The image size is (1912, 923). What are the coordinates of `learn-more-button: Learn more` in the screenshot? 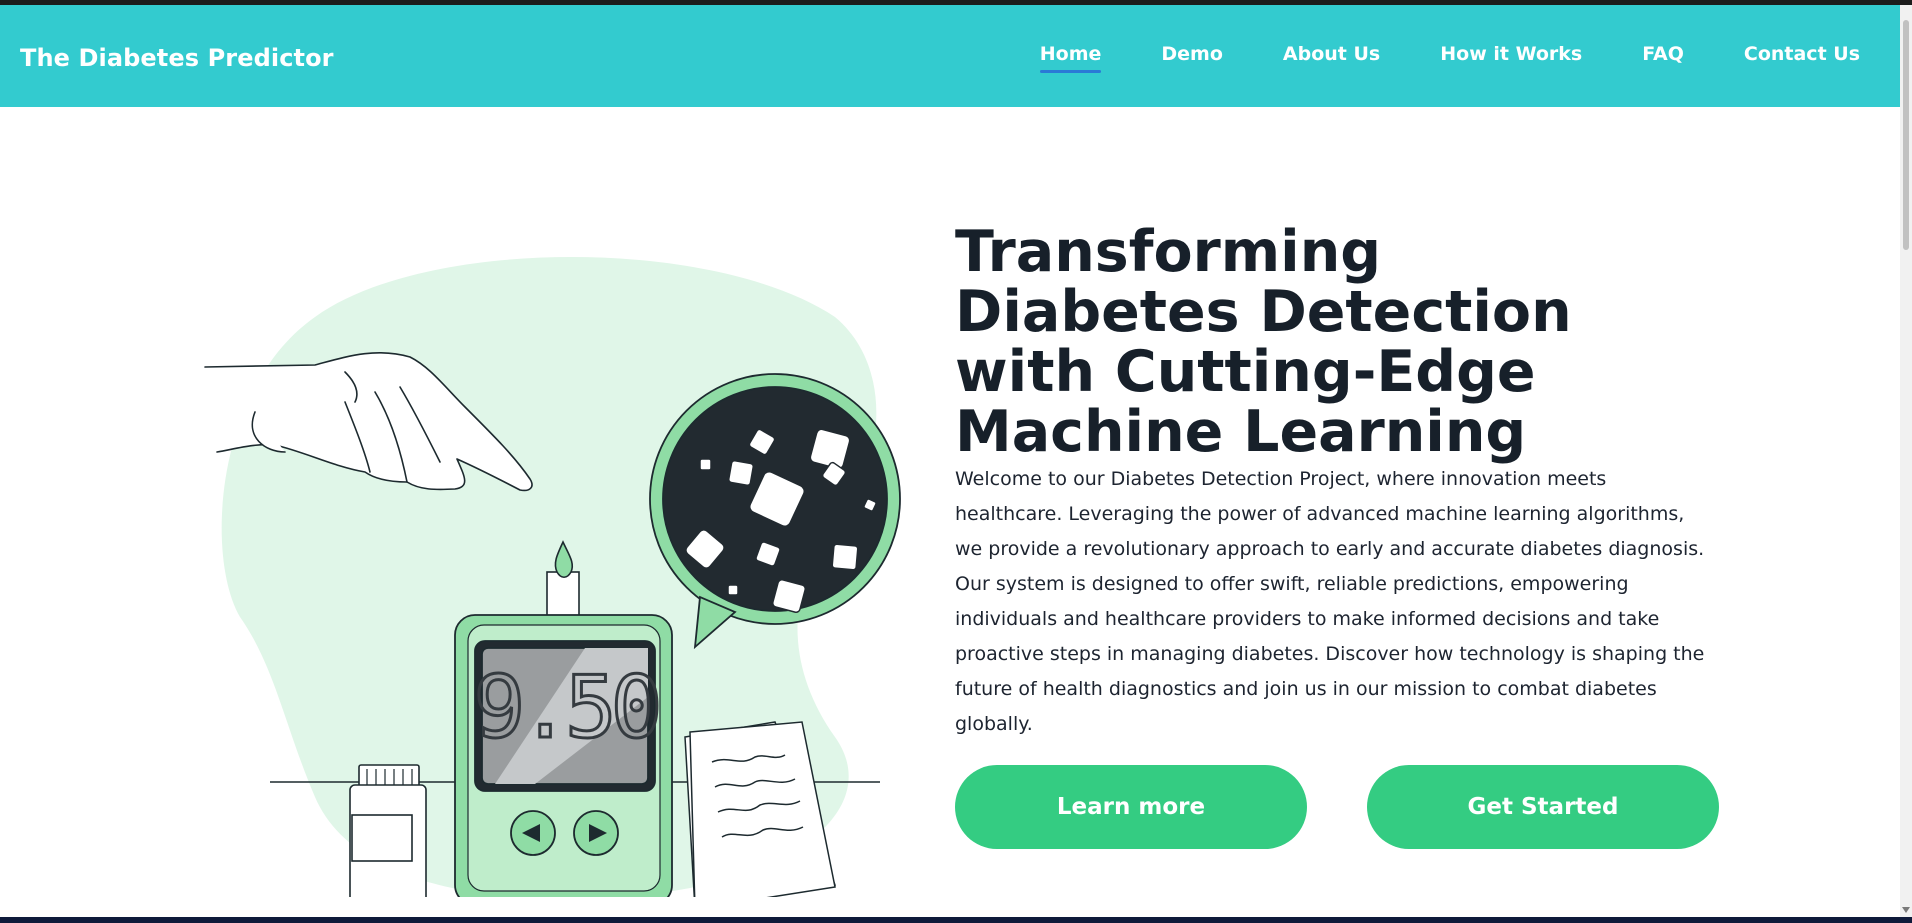 It's located at (1131, 807).